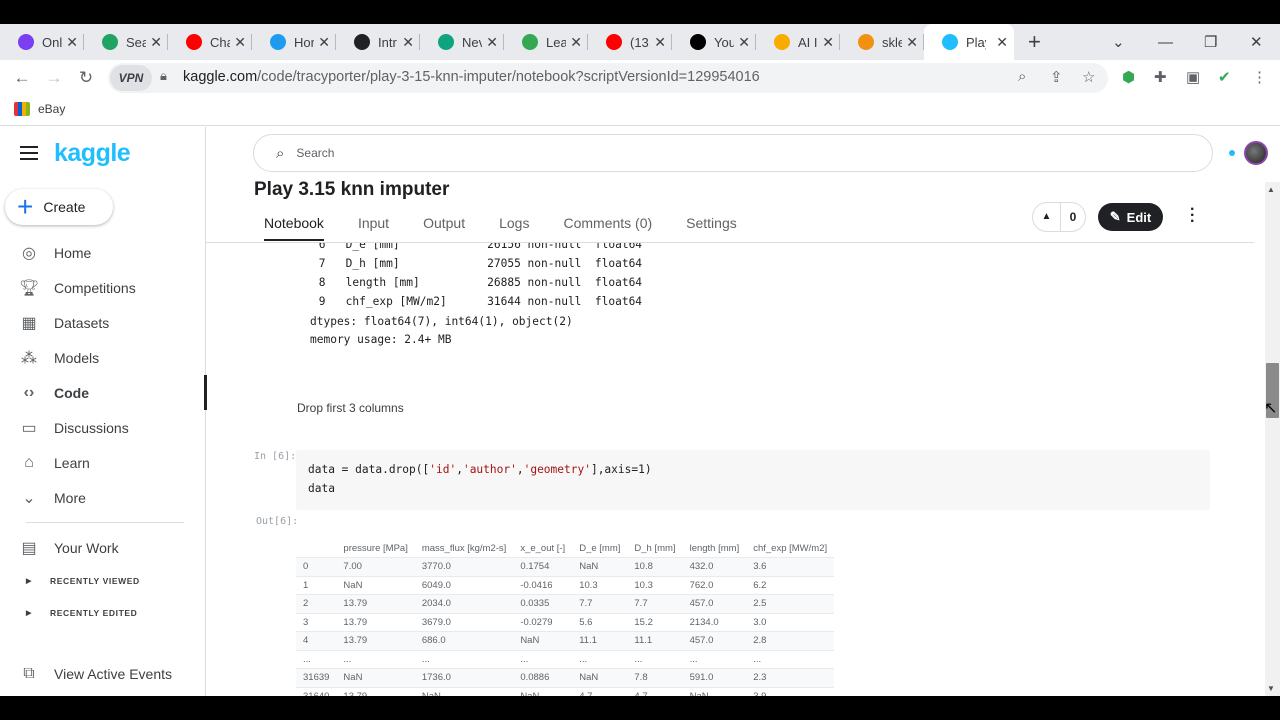 The height and width of the screenshot is (720, 1280). What do you see at coordinates (1022, 76) in the screenshot?
I see `zoom-icon: ⌕` at bounding box center [1022, 76].